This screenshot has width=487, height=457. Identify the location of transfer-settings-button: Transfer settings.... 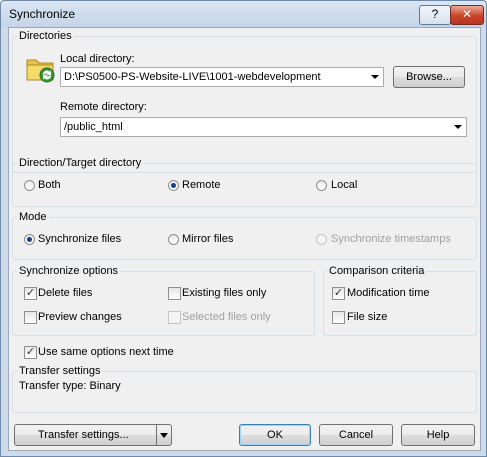
(93, 435).